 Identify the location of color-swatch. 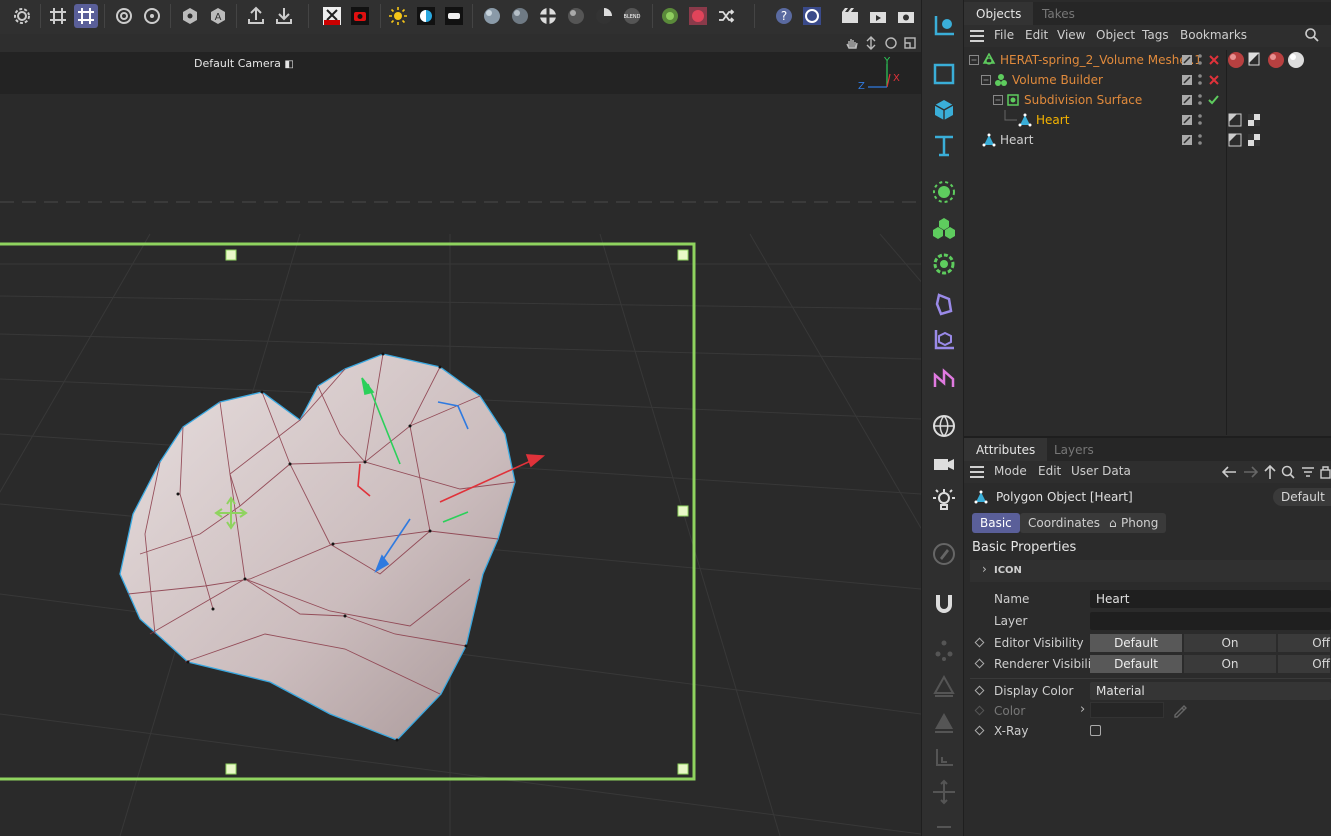
(1127, 710).